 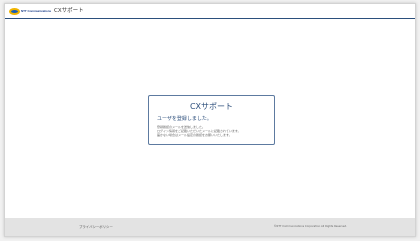 I want to click on logo-icon, so click(x=14, y=11).